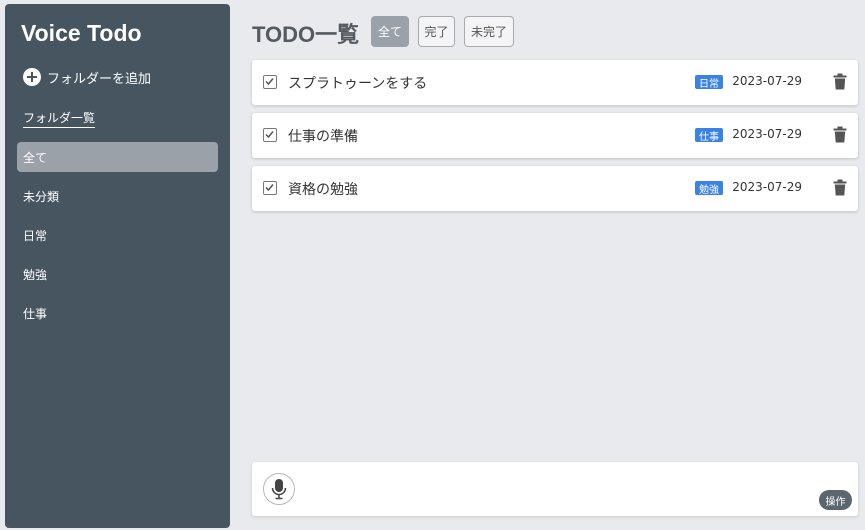 The width and height of the screenshot is (865, 530). Describe the element at coordinates (835, 500) in the screenshot. I see `action-button: 操作` at that location.